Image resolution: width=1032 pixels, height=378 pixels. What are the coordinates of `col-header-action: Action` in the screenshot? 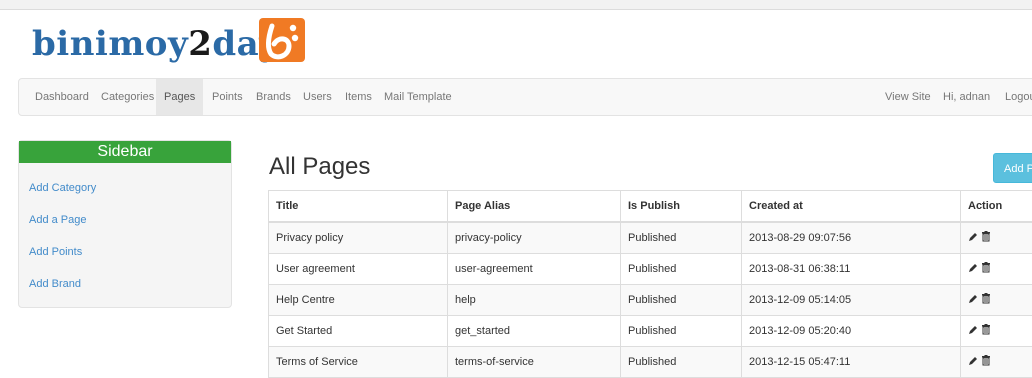 It's located at (996, 207).